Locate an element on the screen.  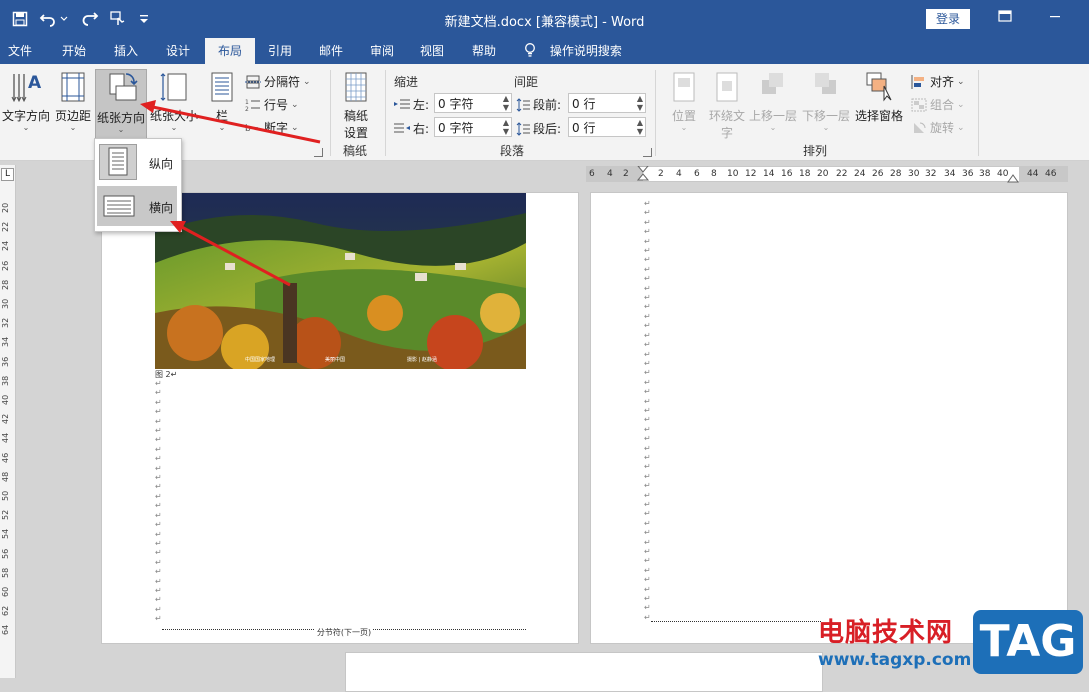
paragraph-launcher-icon is located at coordinates (647, 152).